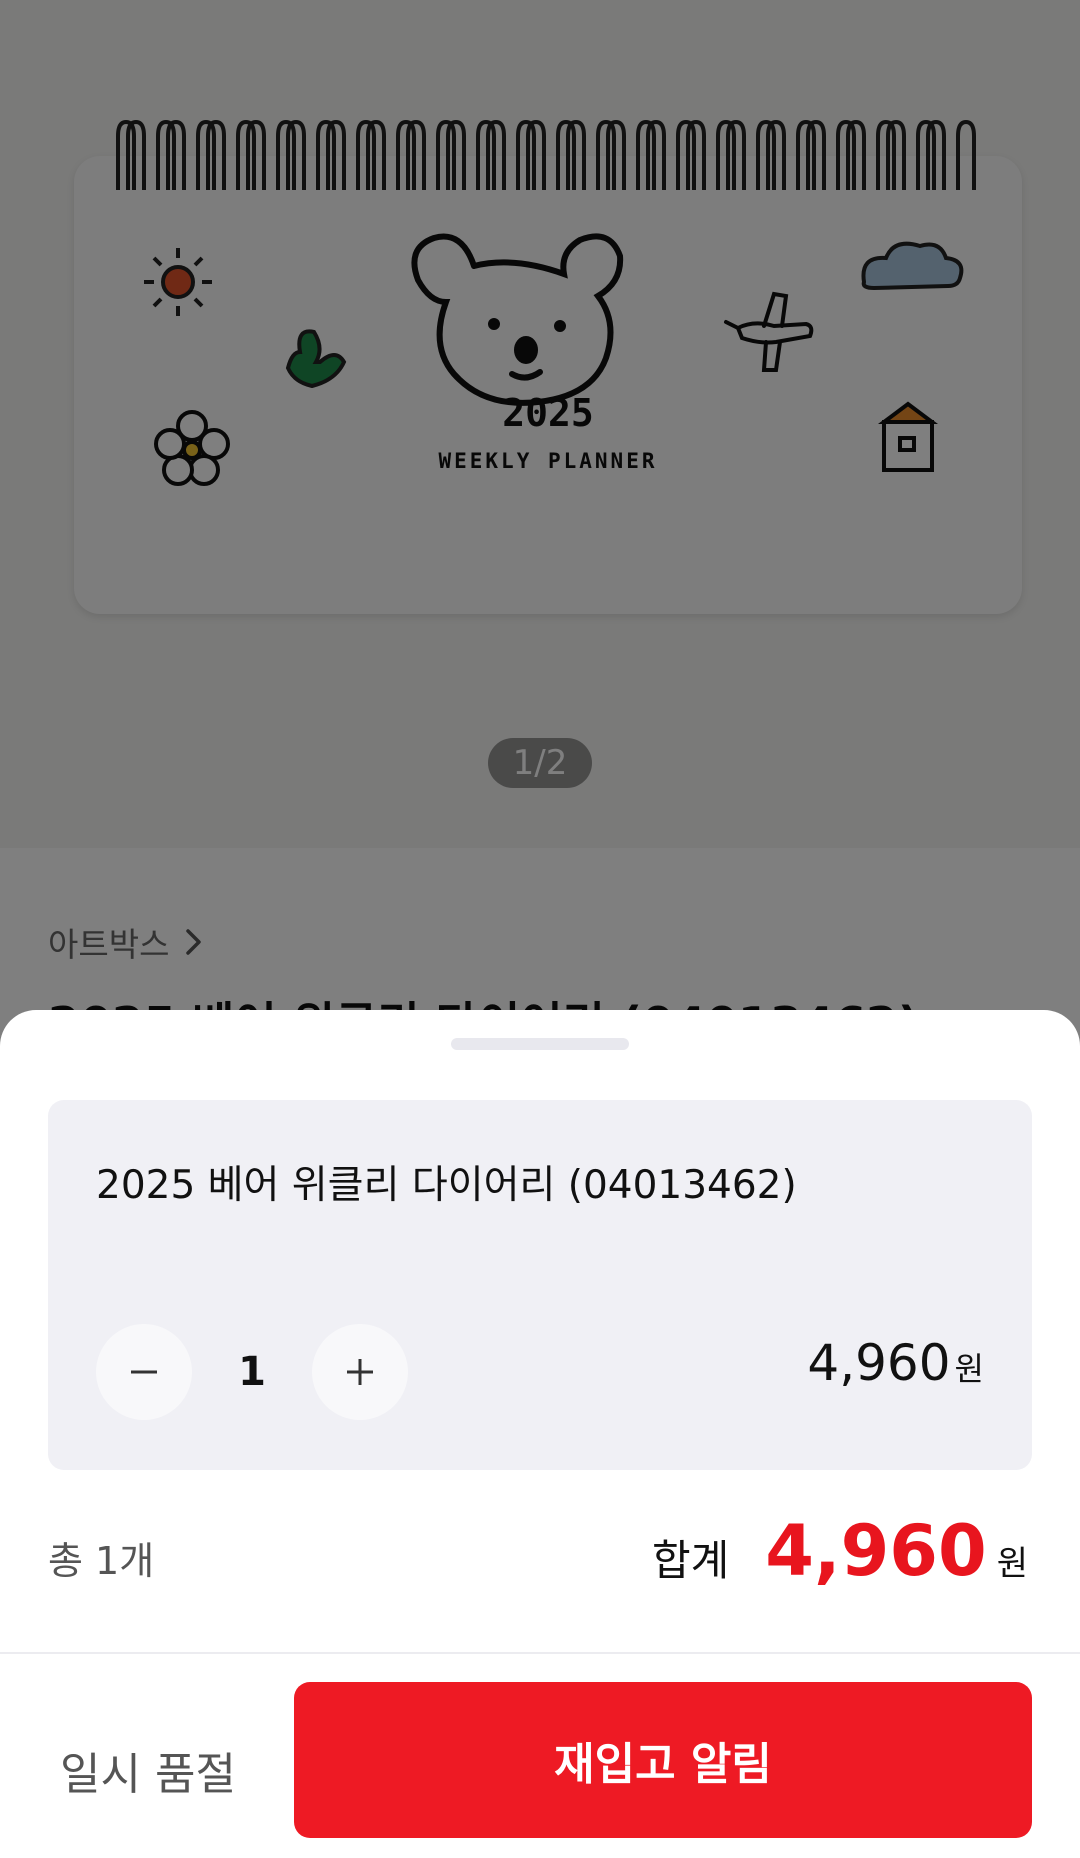 Image resolution: width=1080 pixels, height=1858 pixels. I want to click on total-label: 합계, so click(691, 1560).